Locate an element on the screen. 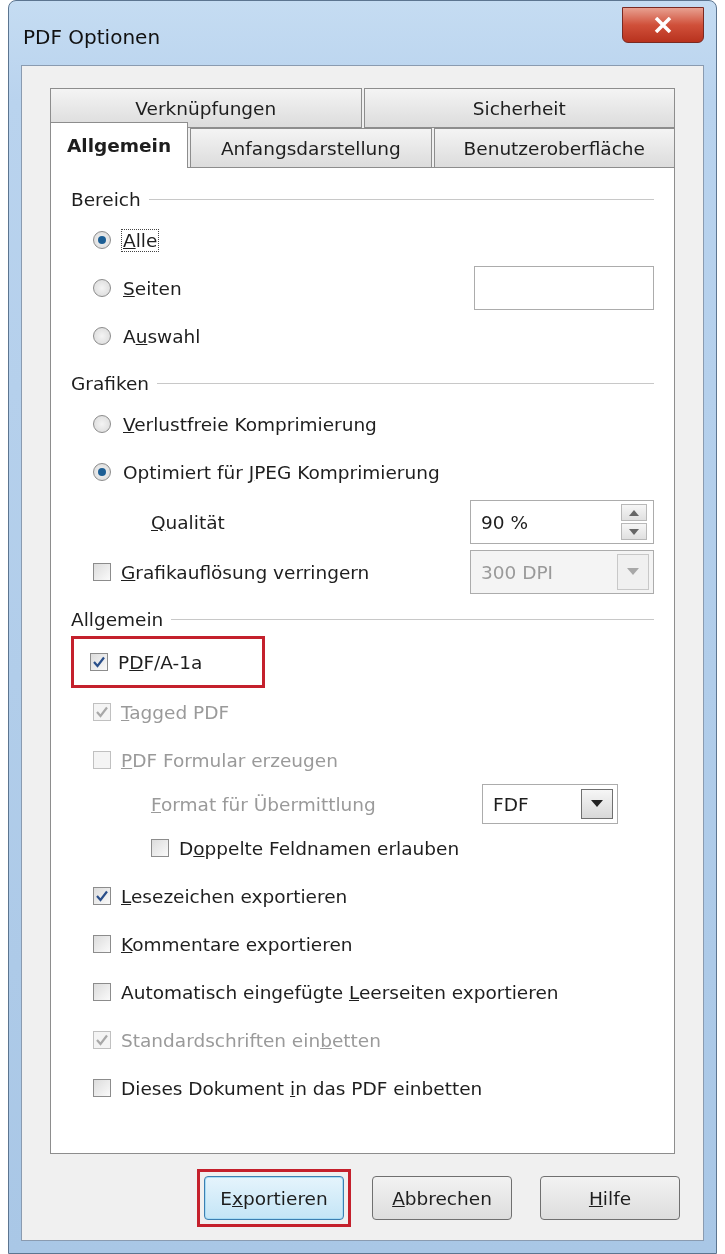  window-title: PDF Optionen is located at coordinates (92, 37).